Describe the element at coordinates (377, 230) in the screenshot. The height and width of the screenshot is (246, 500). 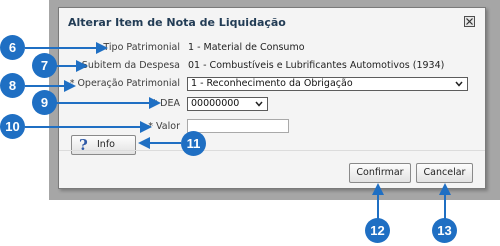
I see `annotation-badge-12: 12` at that location.